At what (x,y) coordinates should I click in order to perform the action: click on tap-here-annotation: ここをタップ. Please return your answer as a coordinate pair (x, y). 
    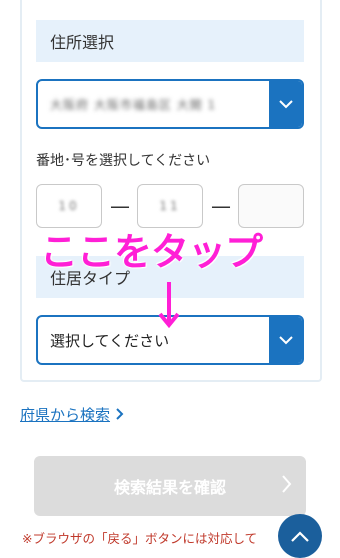
    Looking at the image, I should click on (151, 252).